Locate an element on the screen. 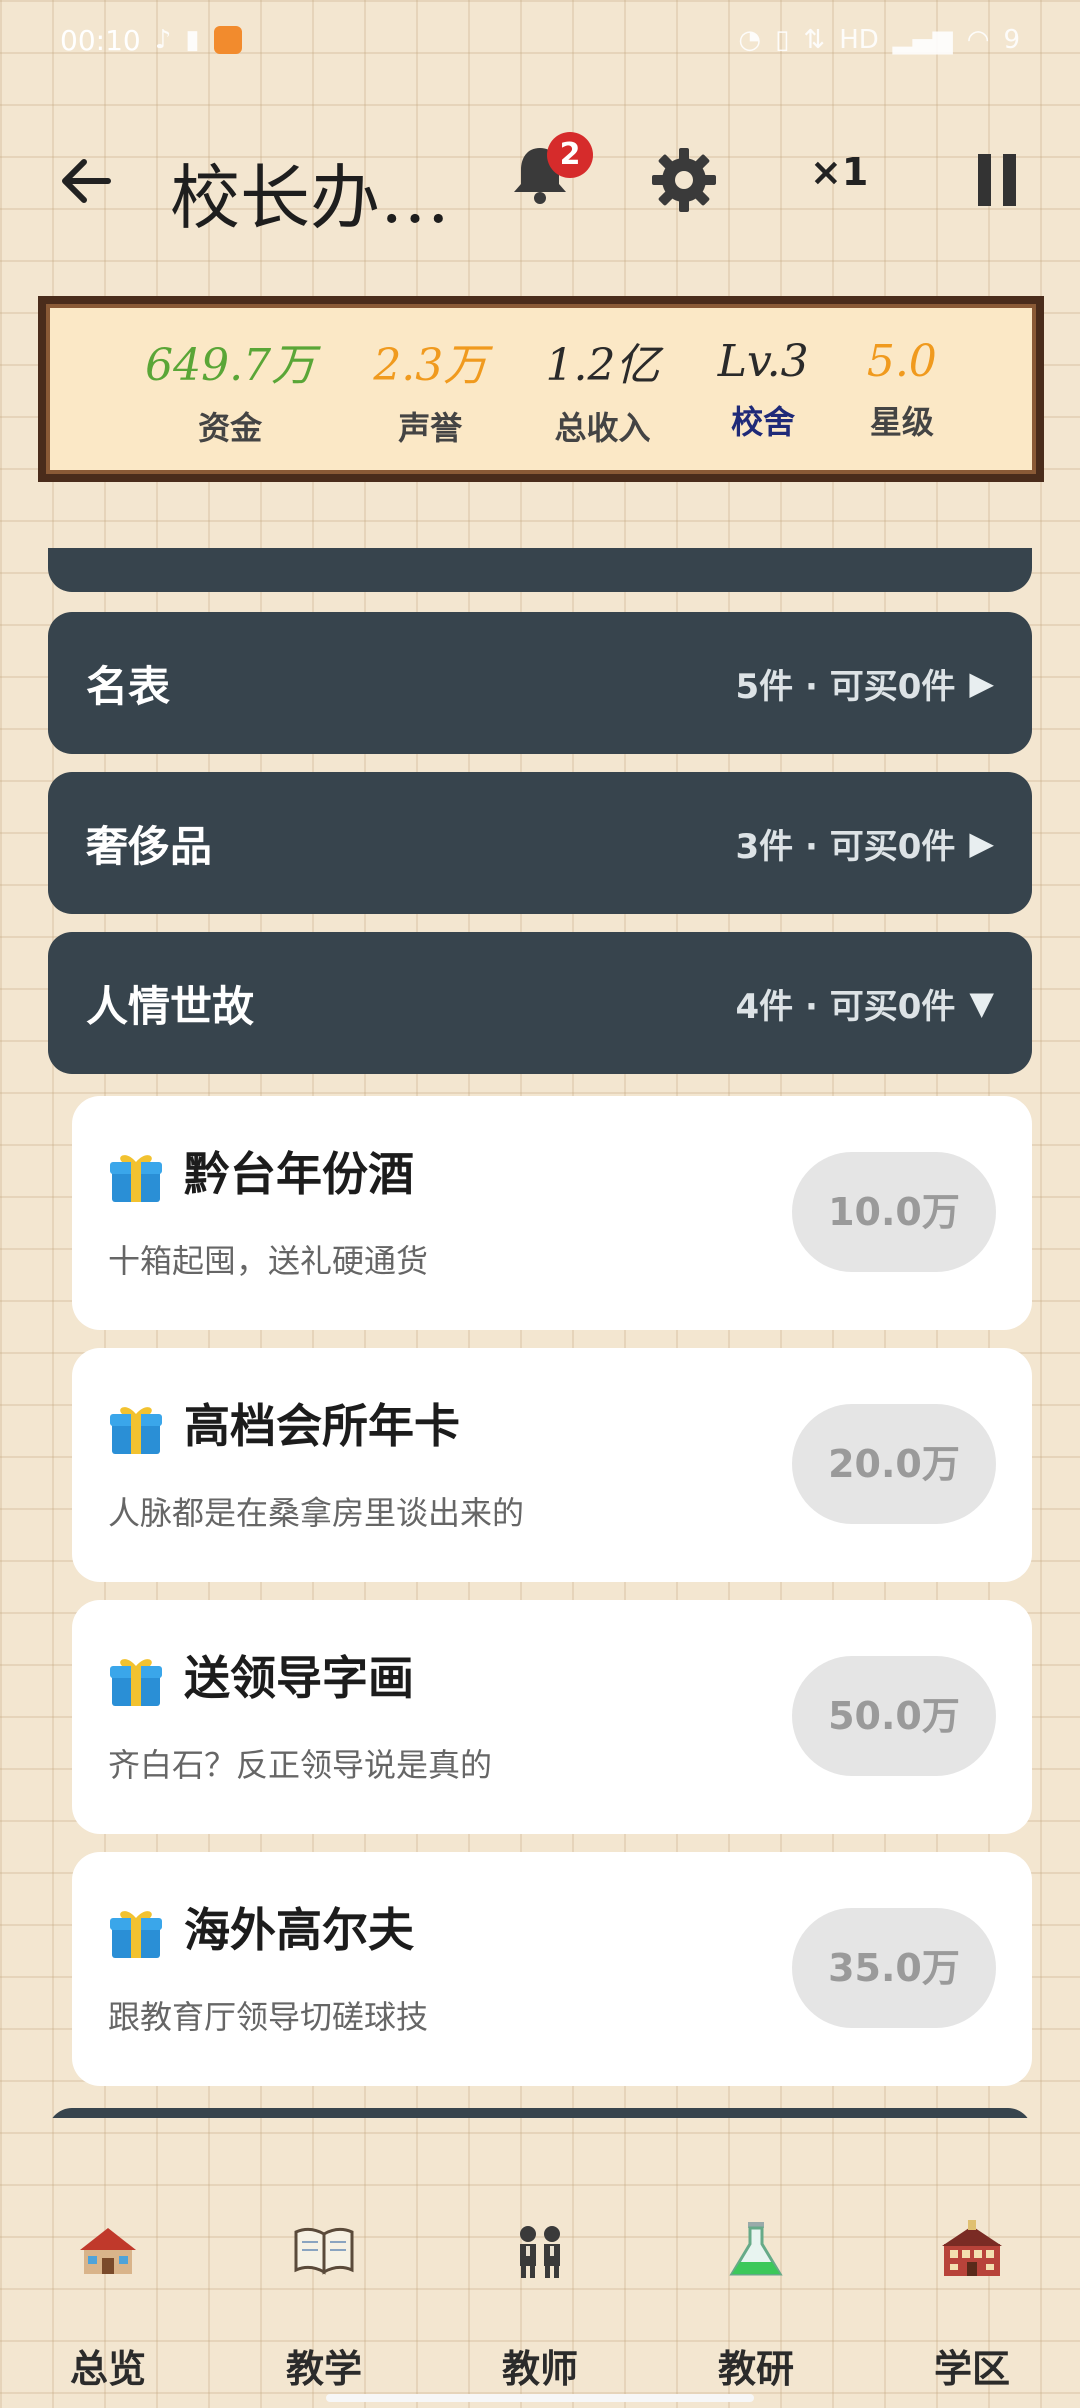  school-house-icon is located at coordinates (108, 2250).